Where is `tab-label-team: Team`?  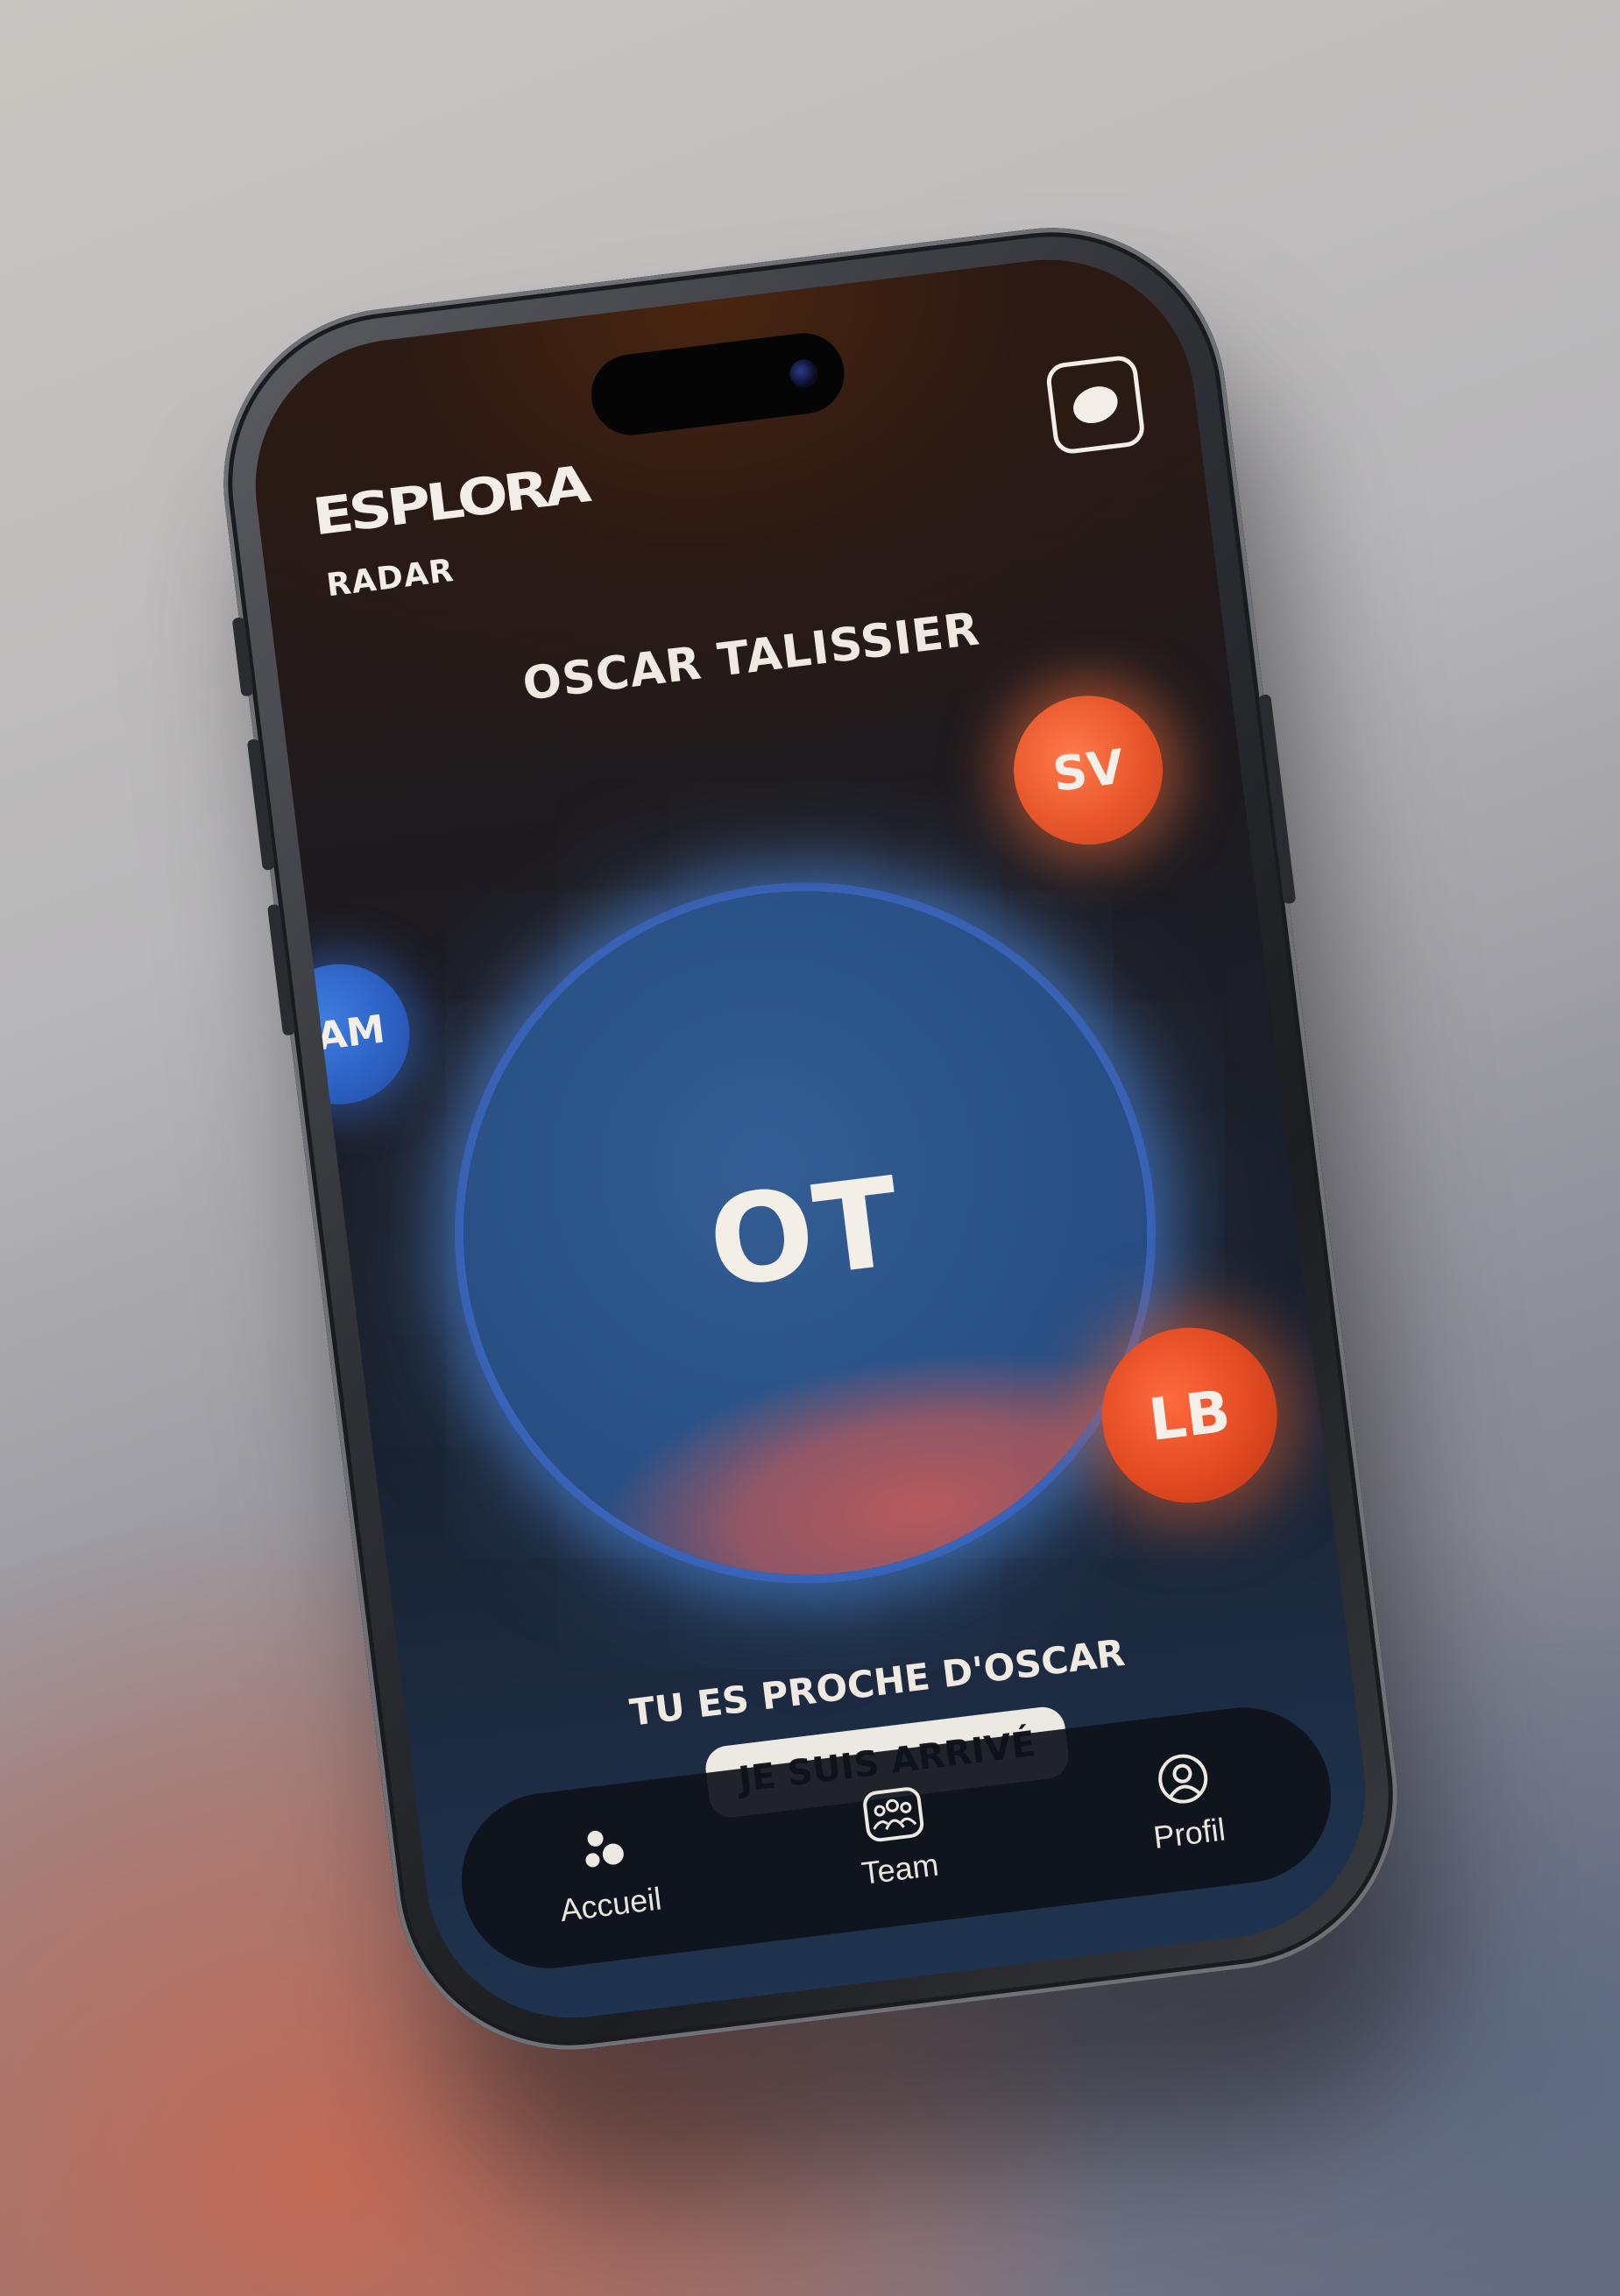 tab-label-team: Team is located at coordinates (900, 1868).